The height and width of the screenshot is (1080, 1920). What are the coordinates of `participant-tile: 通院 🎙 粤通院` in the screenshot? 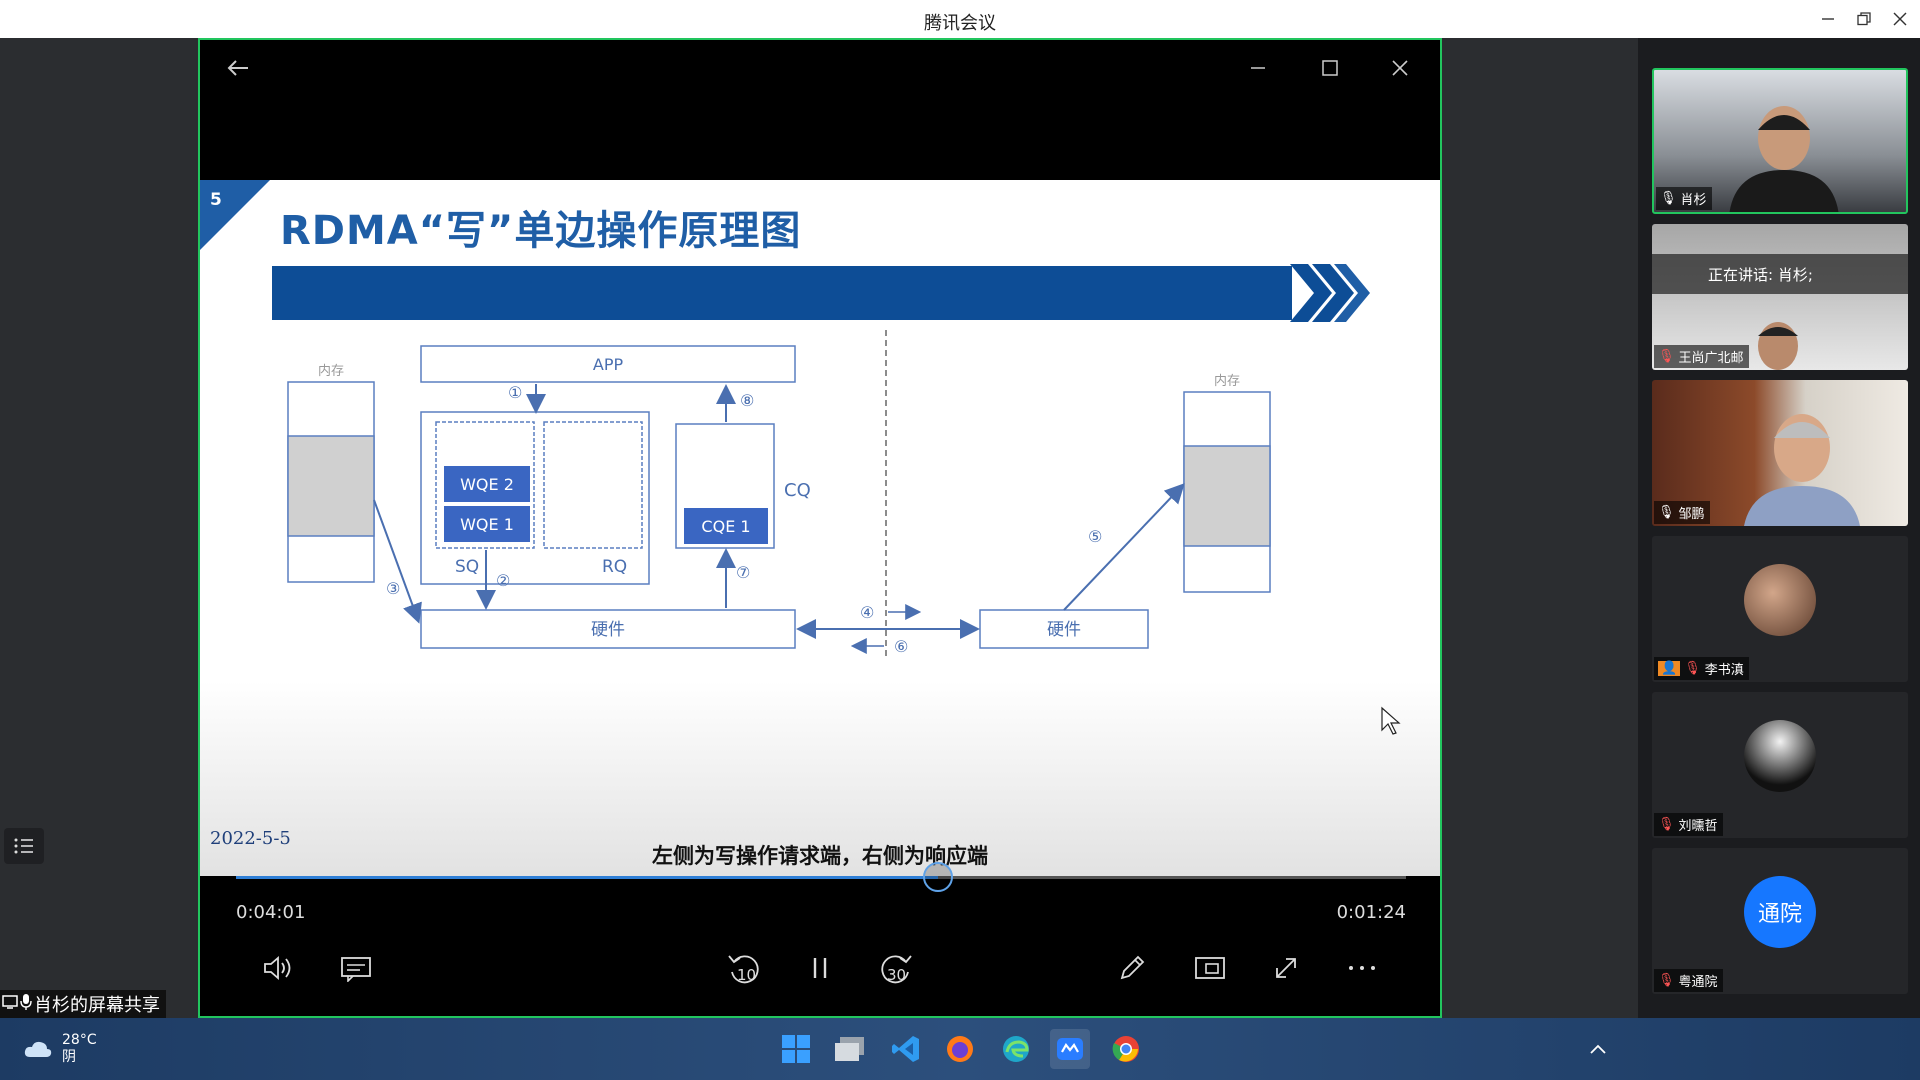 It's located at (1780, 921).